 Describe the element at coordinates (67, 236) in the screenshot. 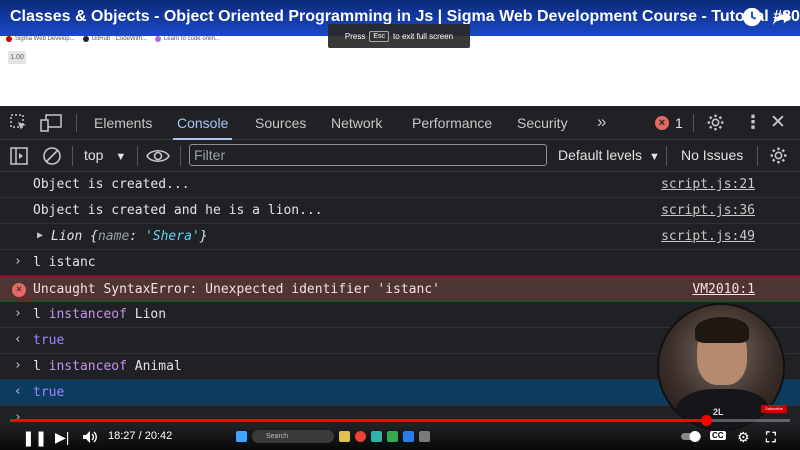

I see `class-name: Lion` at that location.